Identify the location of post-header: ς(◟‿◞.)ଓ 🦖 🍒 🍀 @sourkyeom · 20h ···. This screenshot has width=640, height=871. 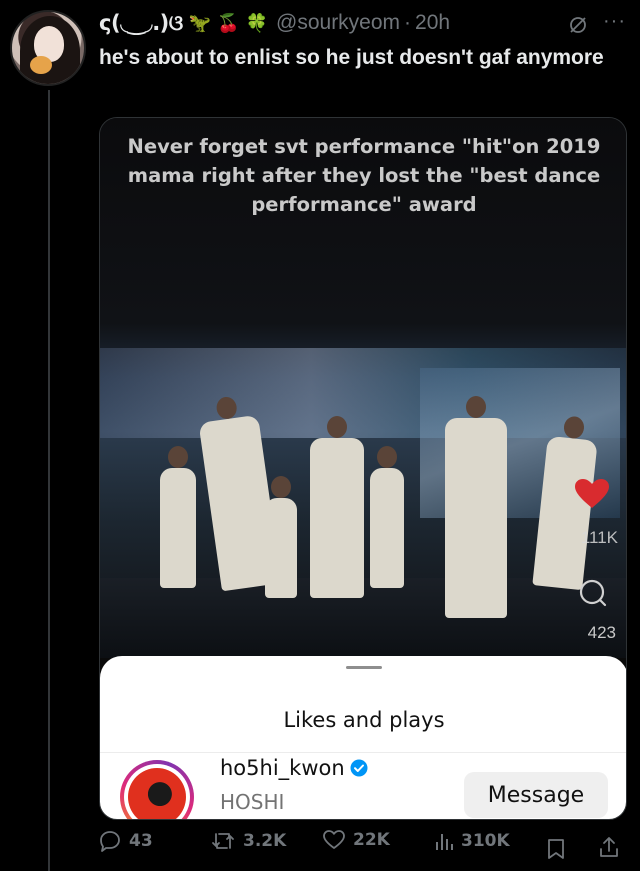
(362, 23).